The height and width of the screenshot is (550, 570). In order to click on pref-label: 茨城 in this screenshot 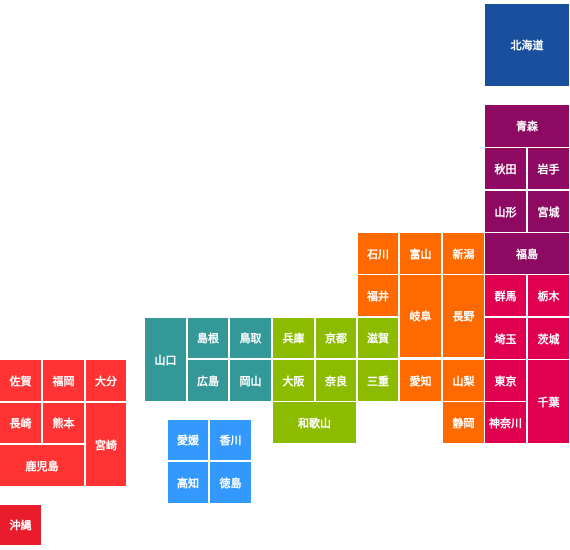, I will do `click(548, 339)`.